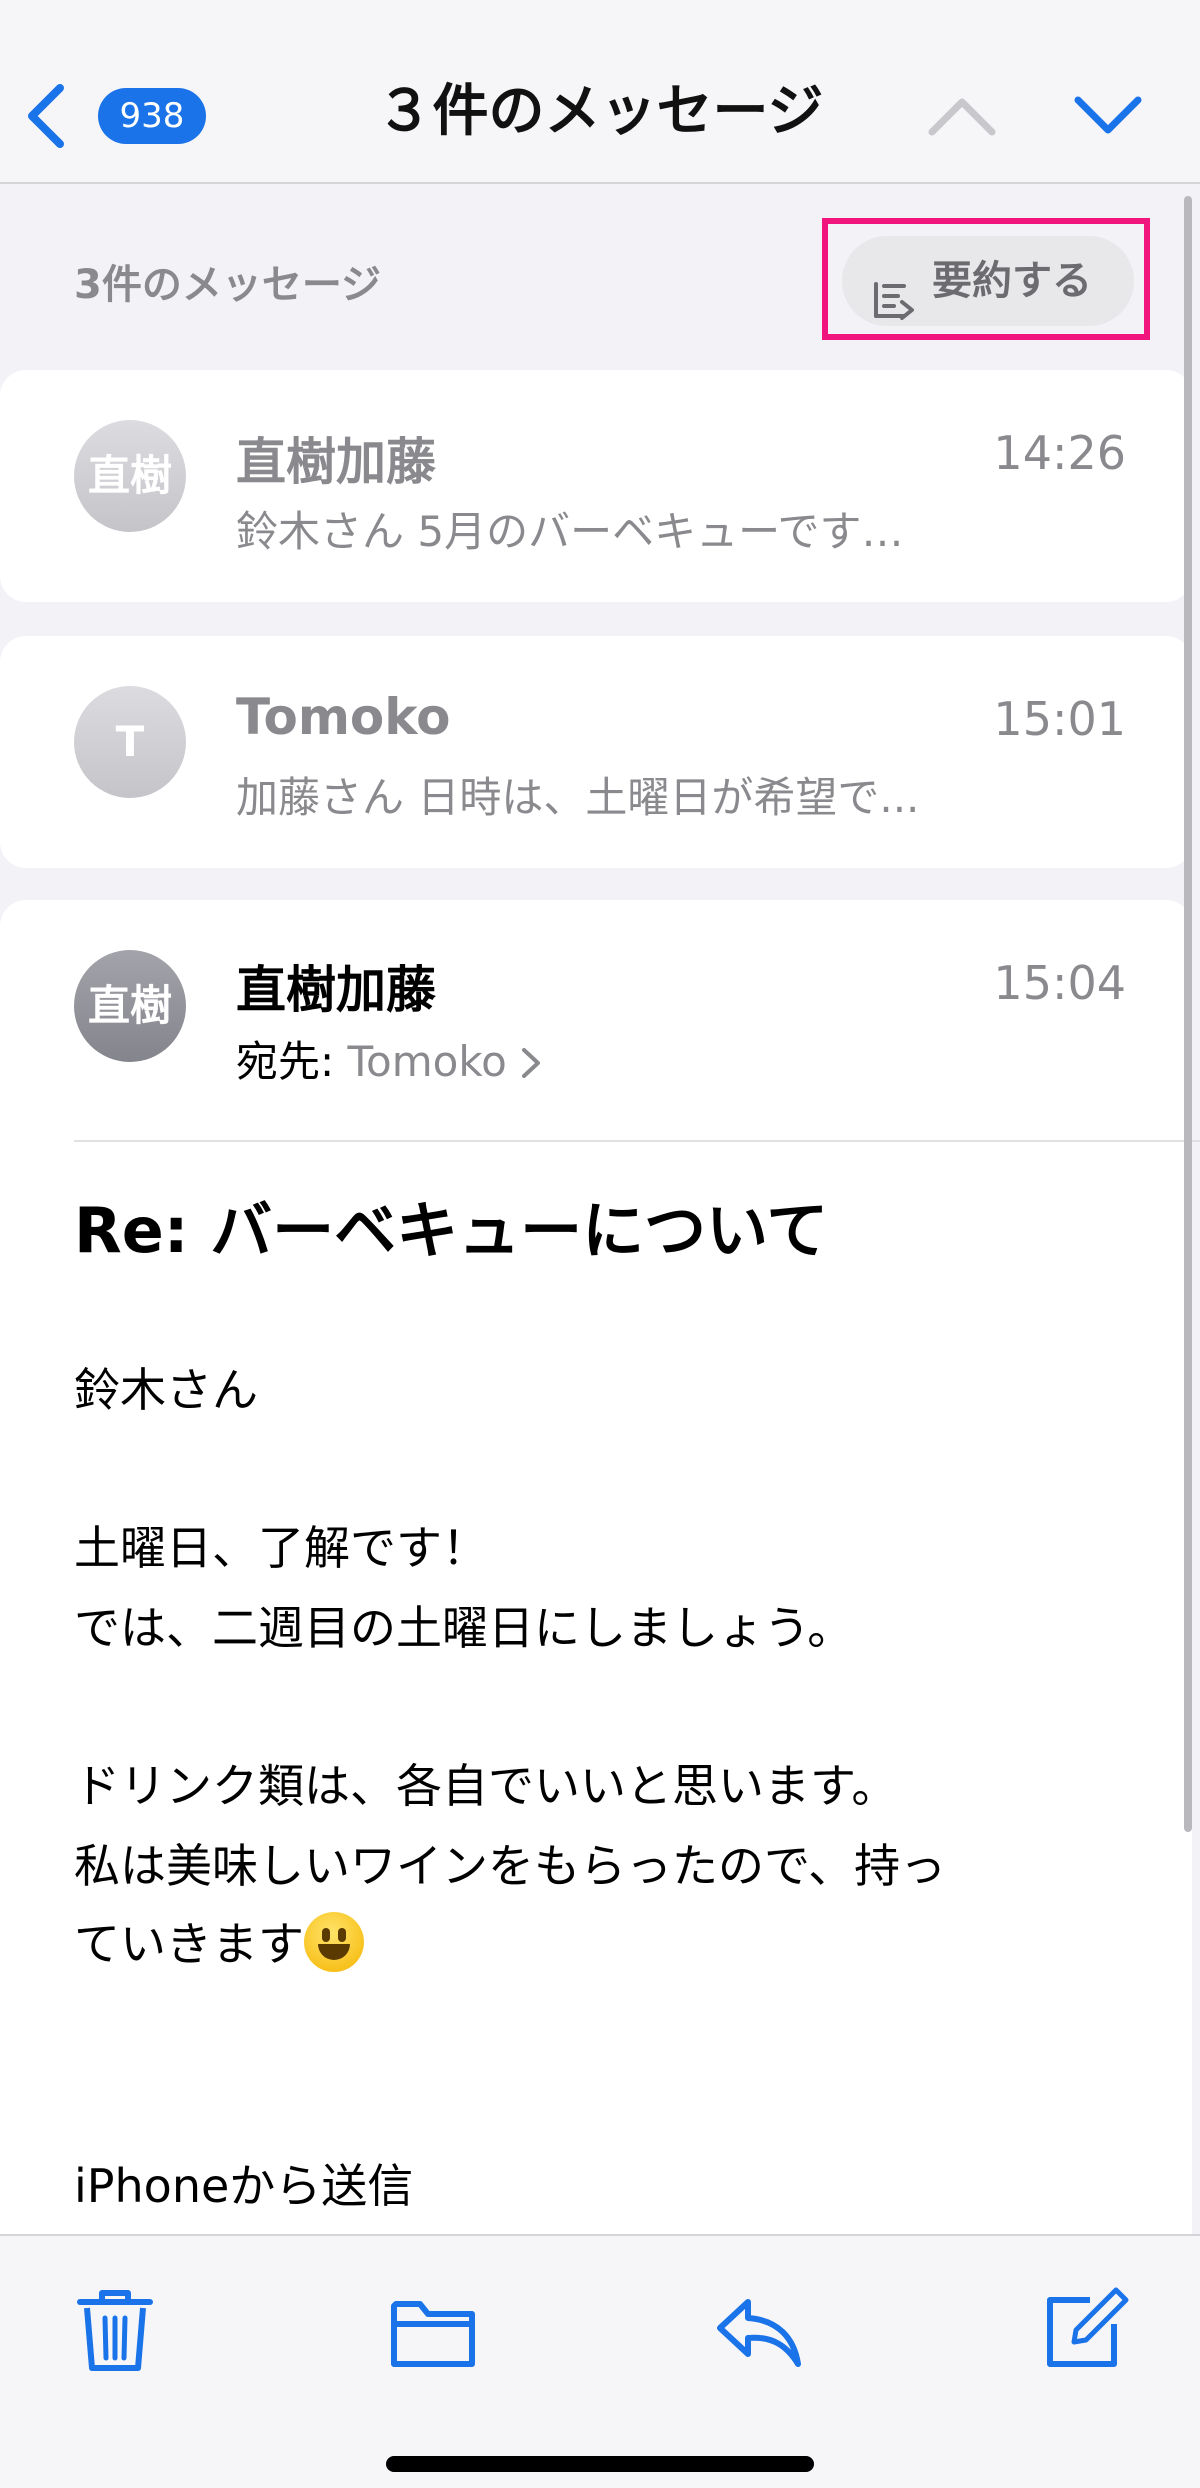 The width and height of the screenshot is (1200, 2488). I want to click on summarize-button: 要約する, so click(988, 281).